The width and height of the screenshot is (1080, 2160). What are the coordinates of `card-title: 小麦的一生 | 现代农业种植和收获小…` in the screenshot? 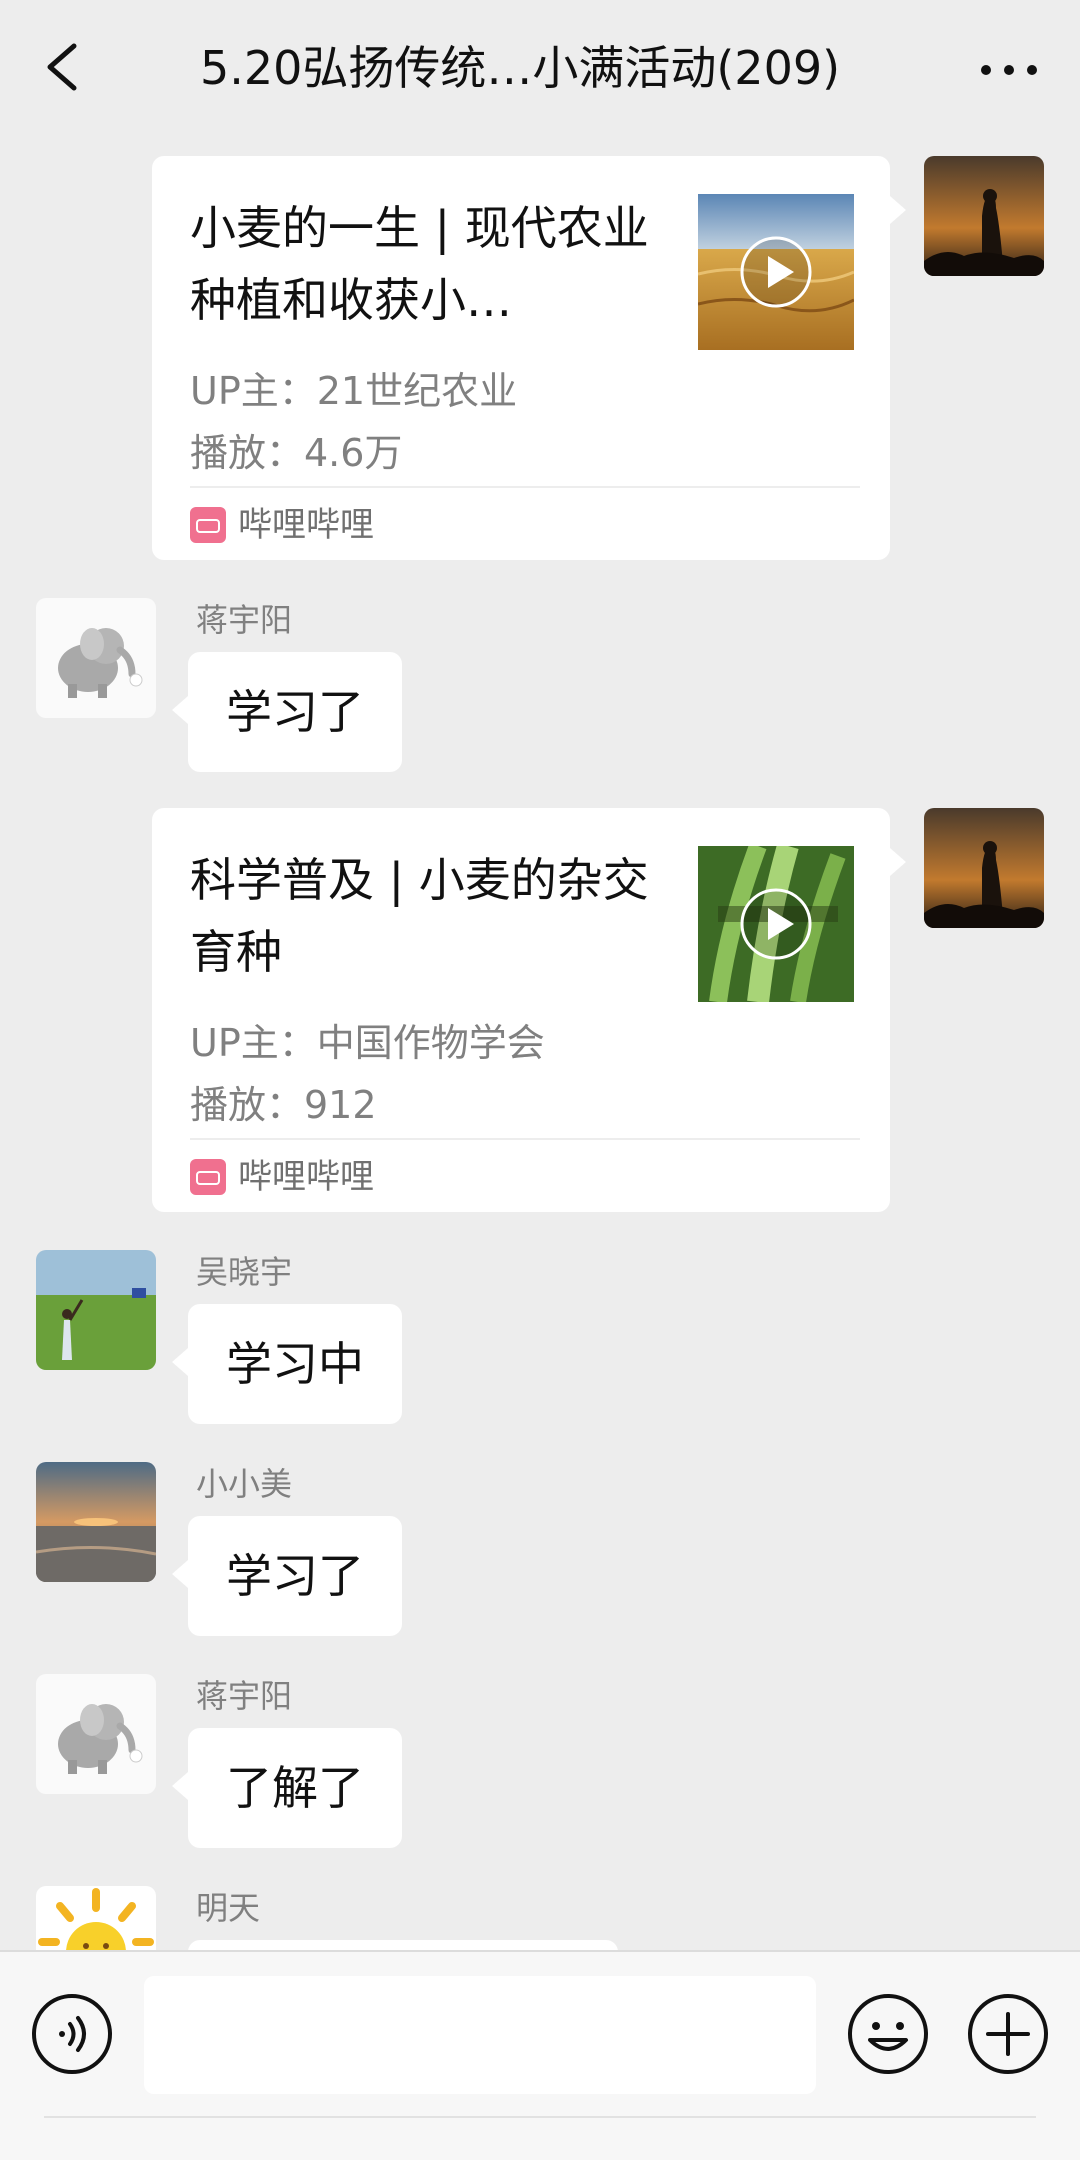 It's located at (419, 264).